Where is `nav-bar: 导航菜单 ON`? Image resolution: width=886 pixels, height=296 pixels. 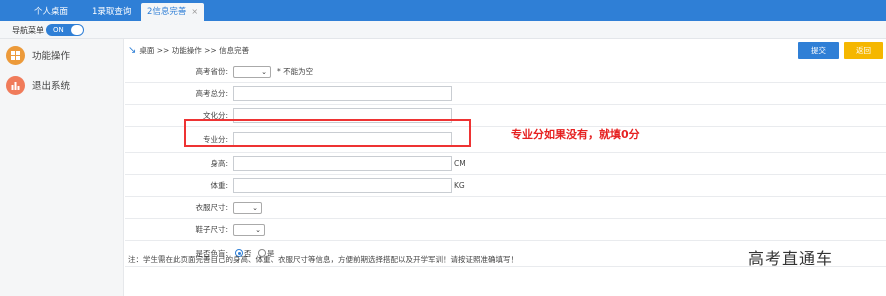
nav-bar: 导航菜单 ON is located at coordinates (443, 30).